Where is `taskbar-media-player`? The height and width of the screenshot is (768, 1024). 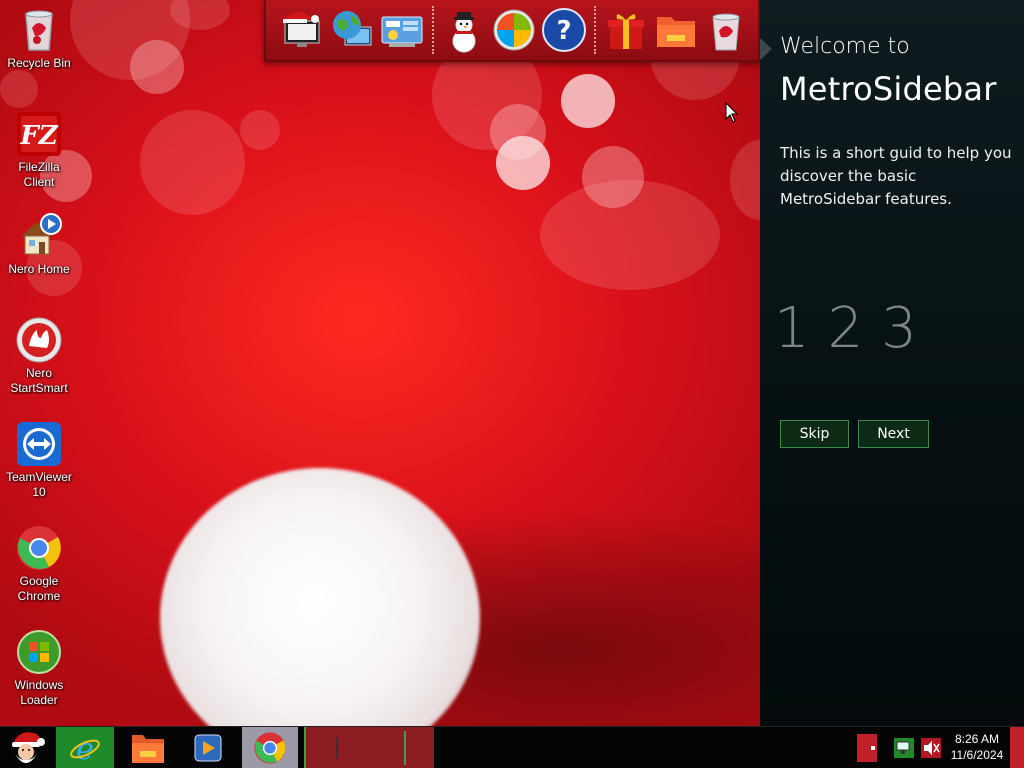 taskbar-media-player is located at coordinates (208, 747).